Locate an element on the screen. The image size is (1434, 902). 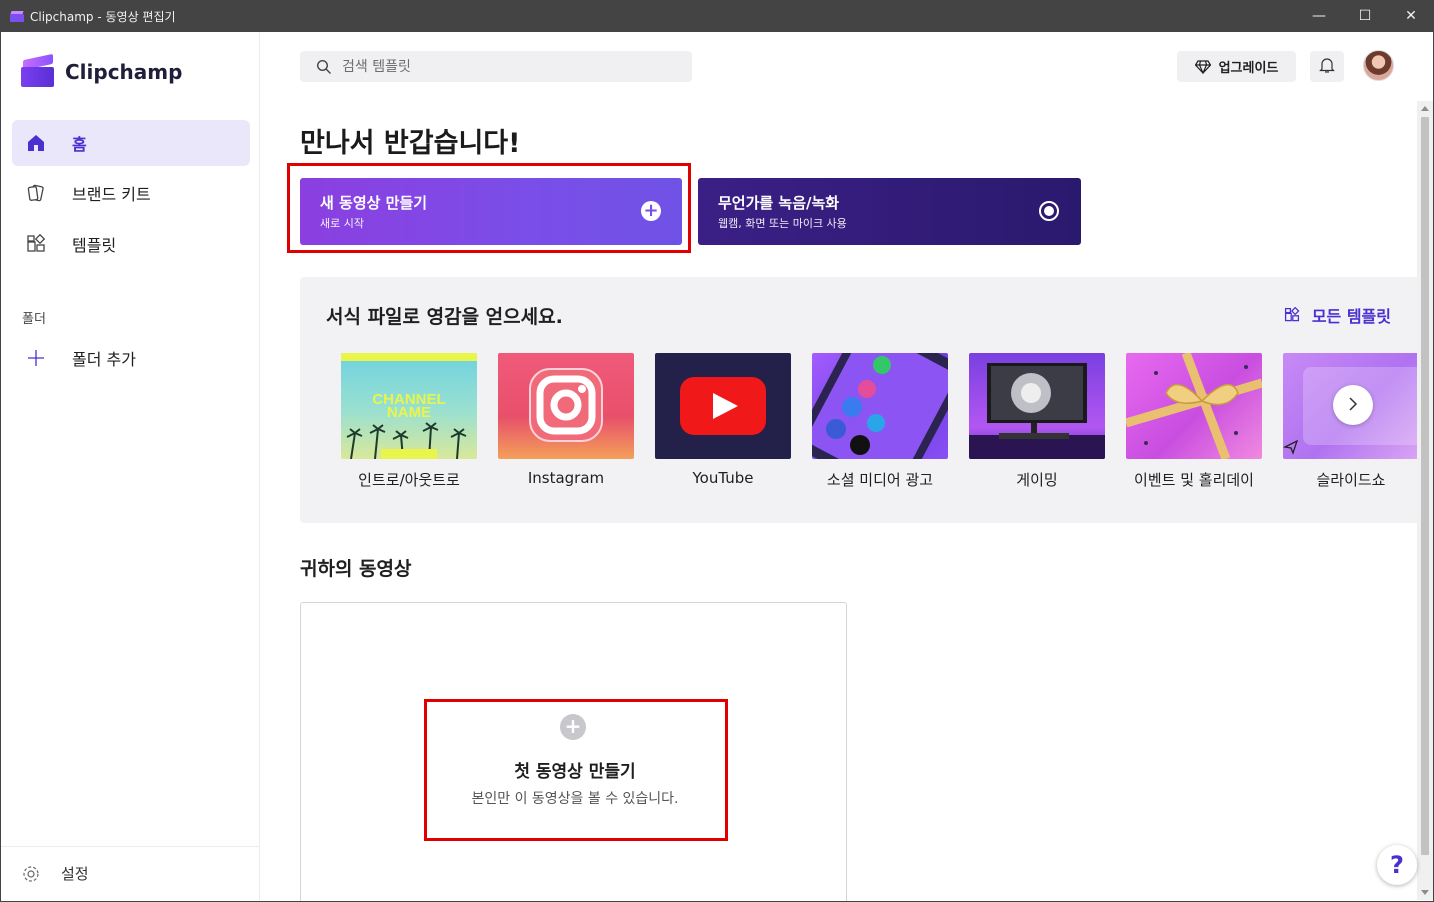
clipchamp-logo-icon is located at coordinates (38, 70).